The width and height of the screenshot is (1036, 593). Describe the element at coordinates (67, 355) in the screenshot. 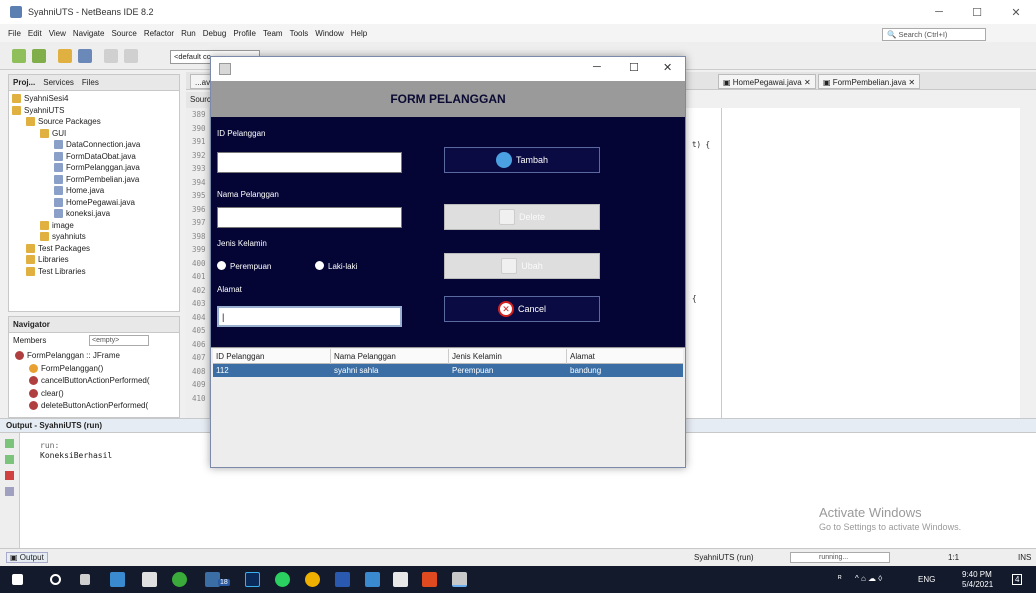

I see `navigator-member: FormPelanggan :: JFrame` at that location.